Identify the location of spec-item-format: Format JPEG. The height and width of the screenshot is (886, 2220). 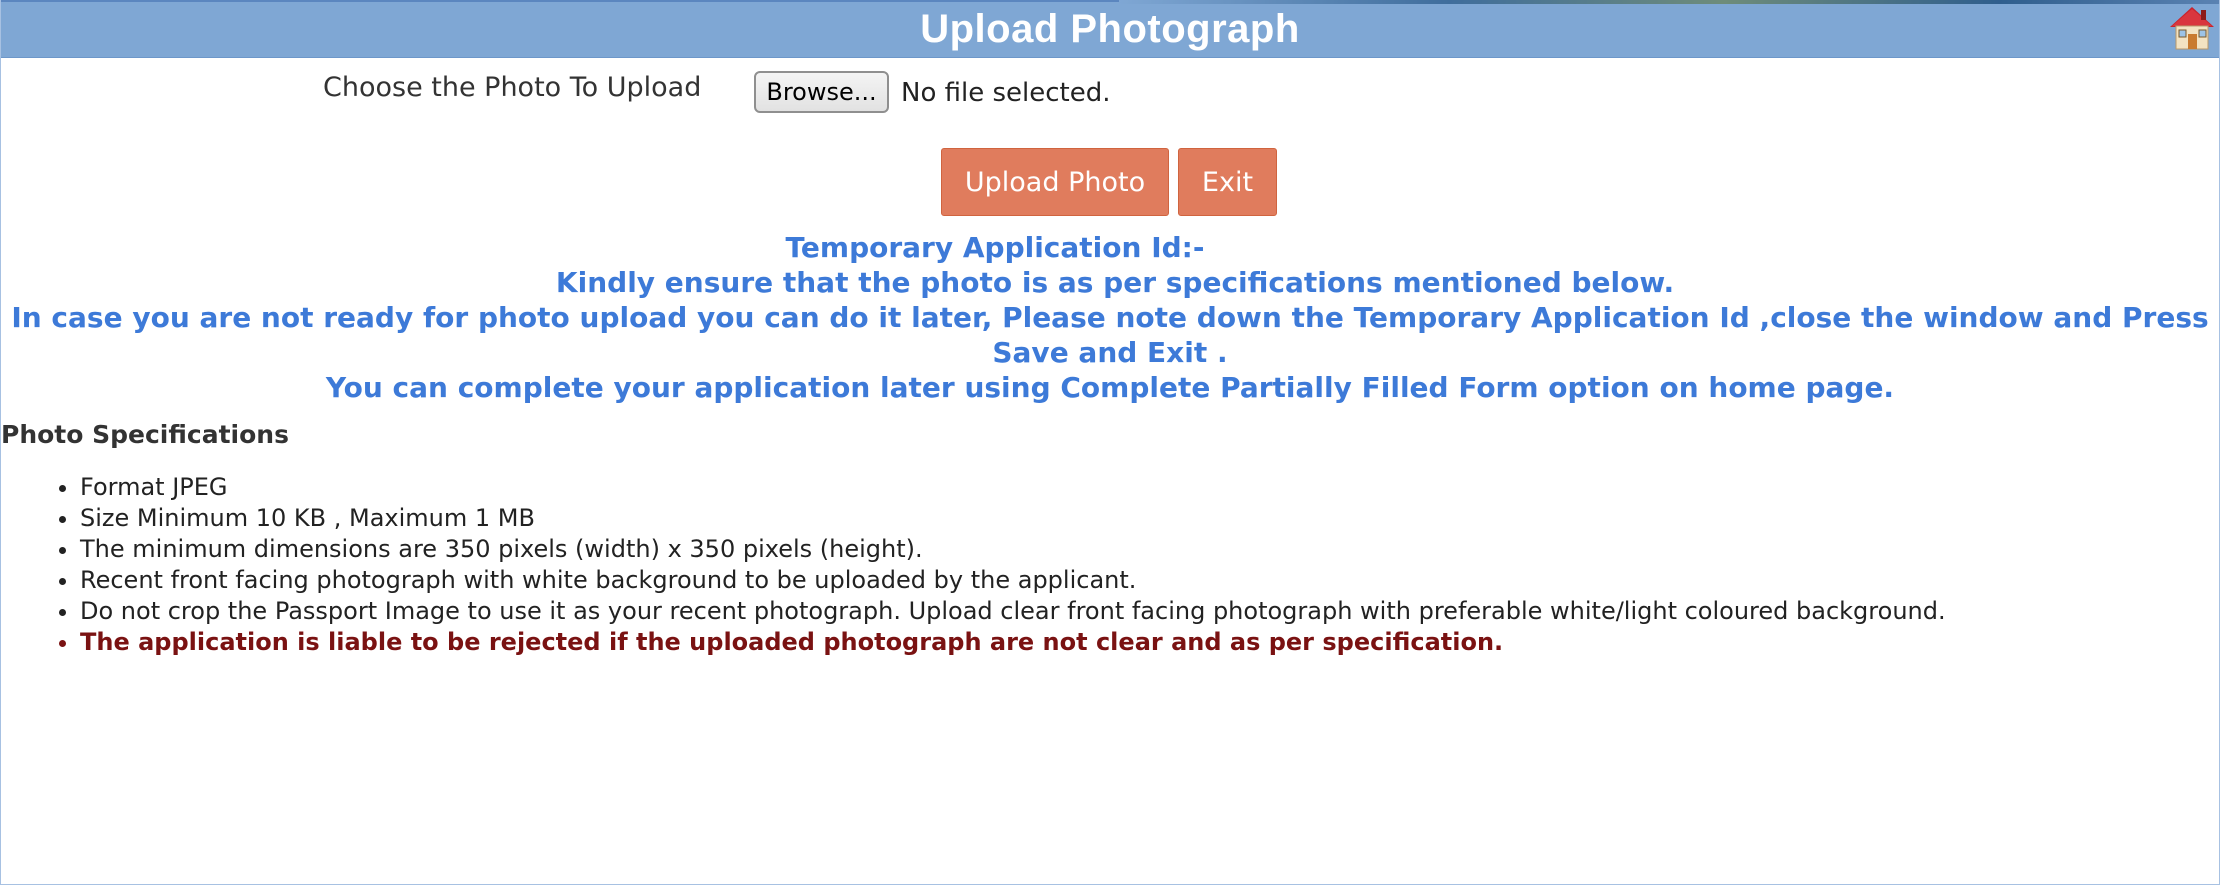
(1013, 487).